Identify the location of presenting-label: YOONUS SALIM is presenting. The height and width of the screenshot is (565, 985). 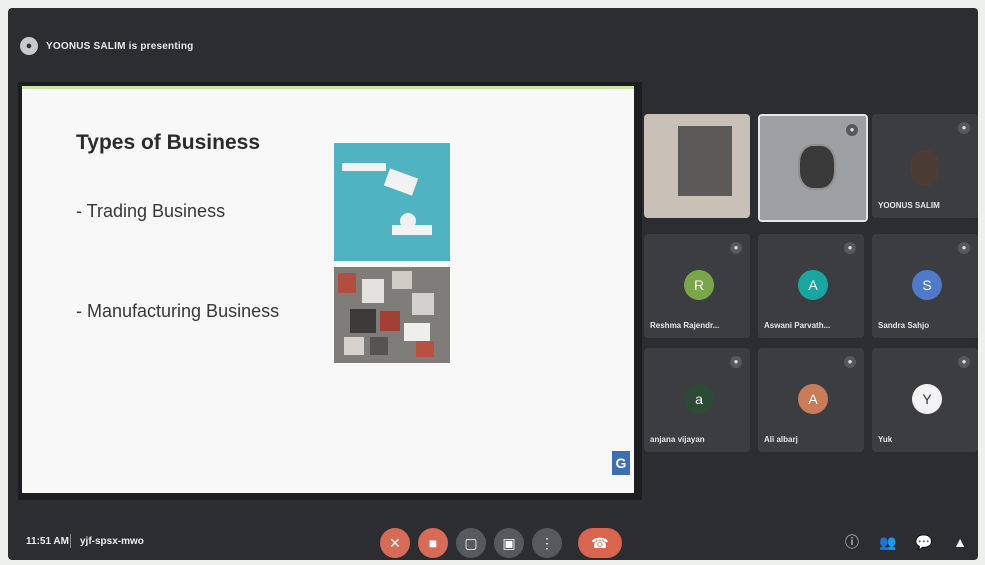
(120, 46).